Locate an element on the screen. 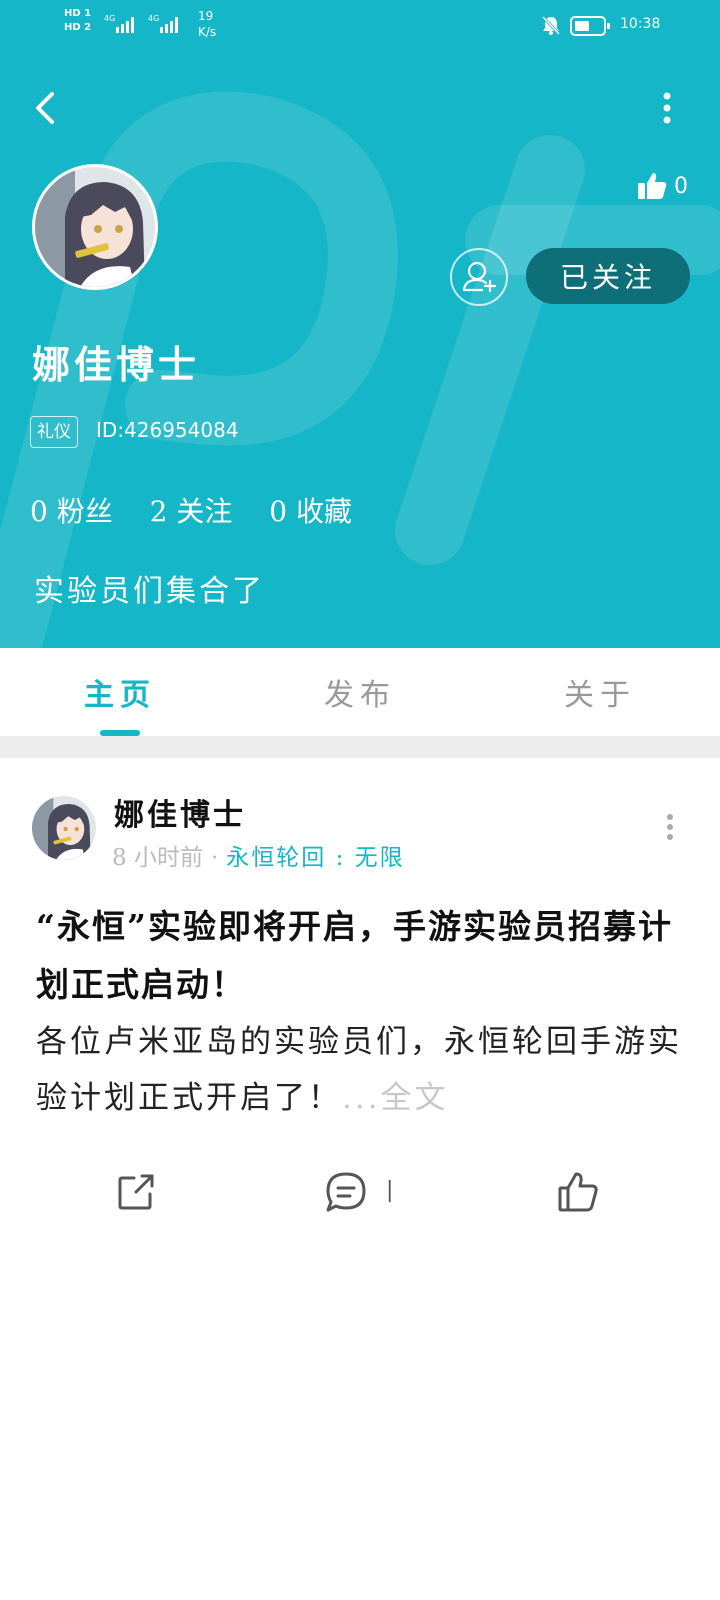 The image size is (720, 1600). post-body: 各位卢米亚岛的实验员们，永恒轮回手游实验计划正式开启了！...全文 is located at coordinates (361, 1070).